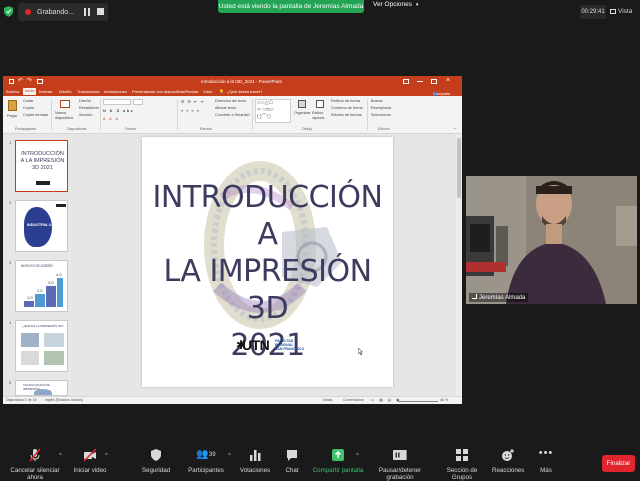 The height and width of the screenshot is (481, 640). Describe the element at coordinates (420, 81) in the screenshot. I see `minimize-icon` at that location.